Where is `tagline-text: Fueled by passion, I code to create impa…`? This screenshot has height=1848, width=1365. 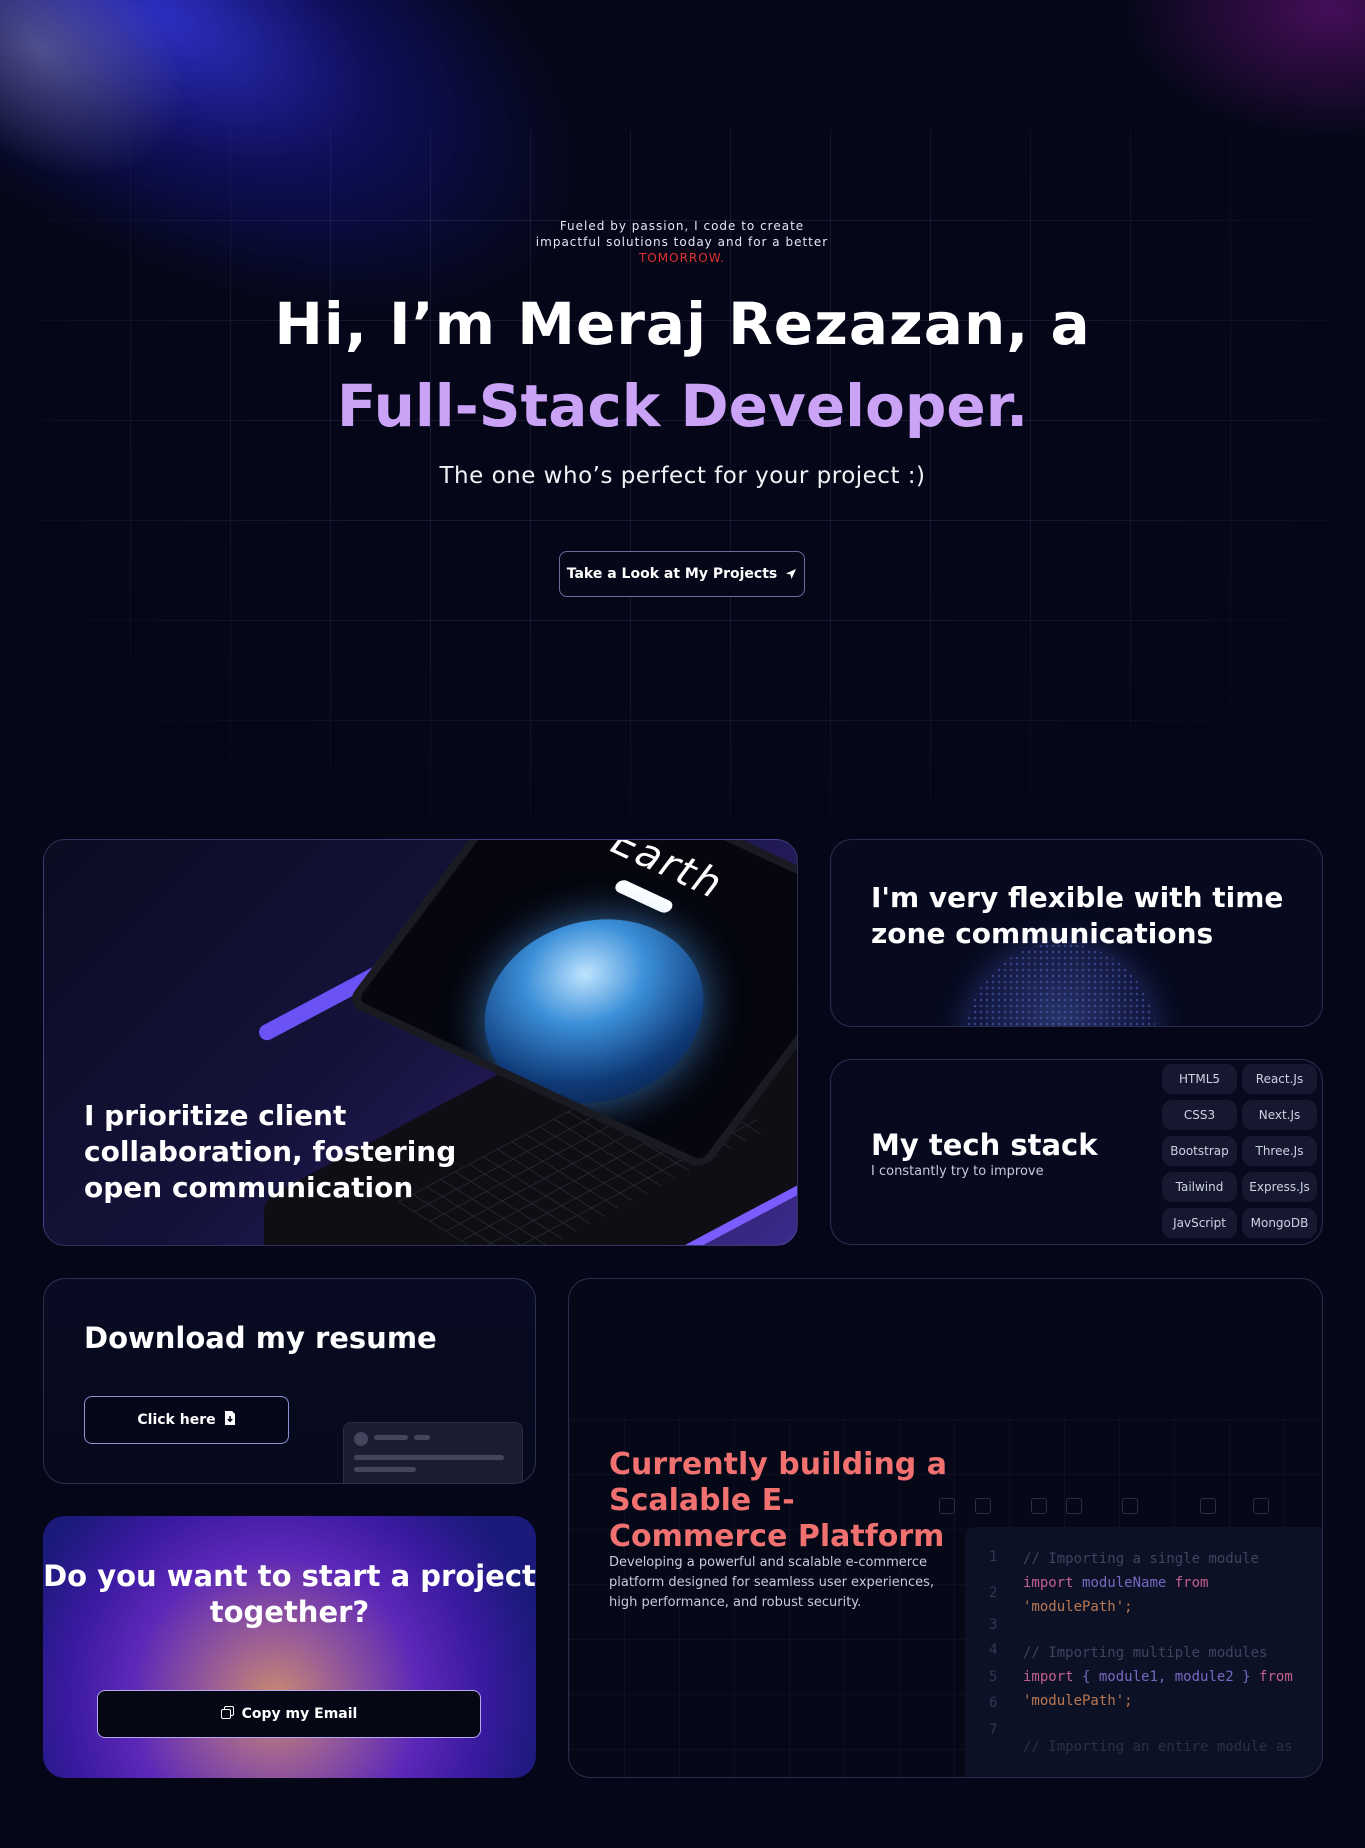 tagline-text: Fueled by passion, I code to create impa… is located at coordinates (682, 234).